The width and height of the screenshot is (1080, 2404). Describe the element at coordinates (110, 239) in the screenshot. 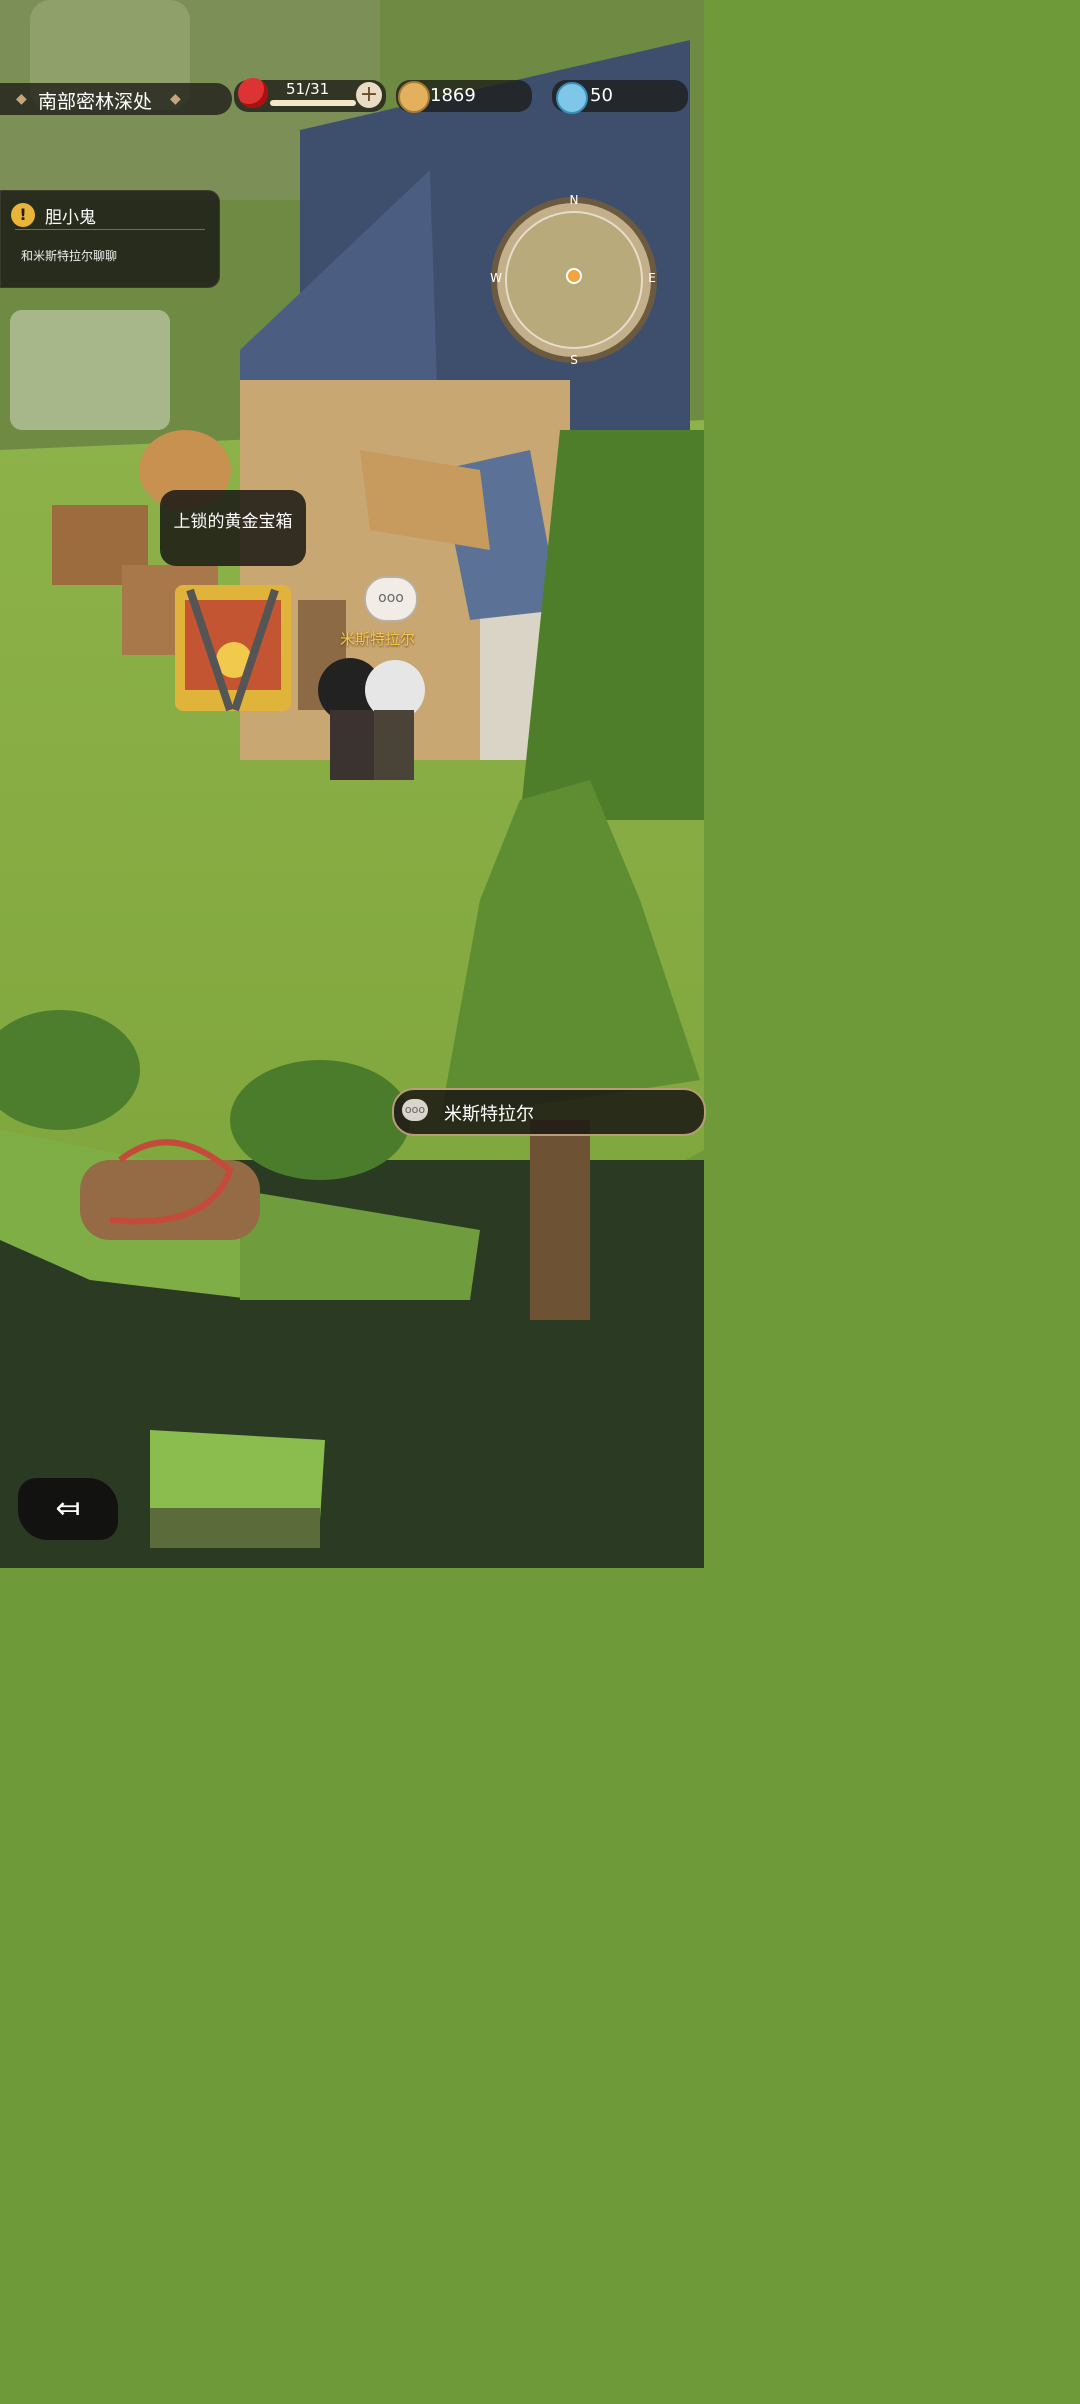

I see `quest-panel: ! 胆小鬼 和米斯特拉尔聊聊` at that location.